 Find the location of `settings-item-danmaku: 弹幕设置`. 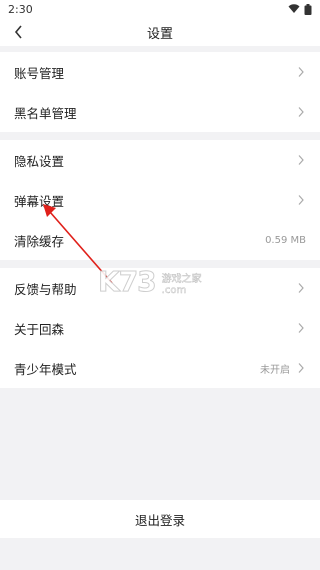

settings-item-danmaku: 弹幕设置 is located at coordinates (160, 200).